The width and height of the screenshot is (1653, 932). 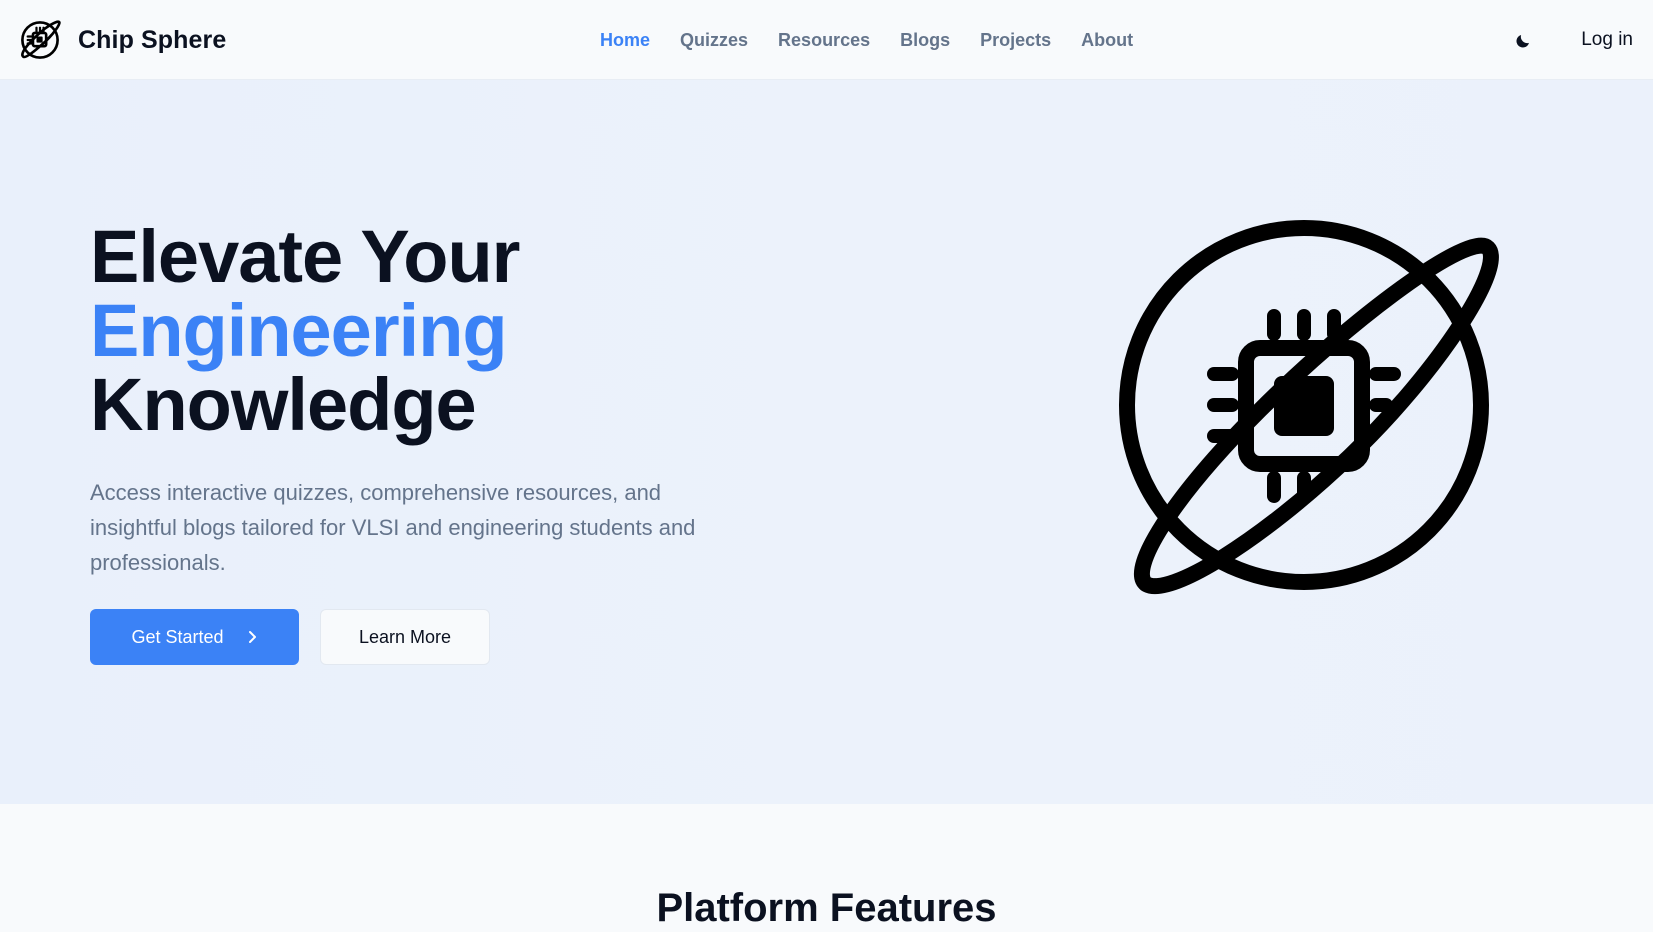 I want to click on chevron-right-icon, so click(x=252, y=637).